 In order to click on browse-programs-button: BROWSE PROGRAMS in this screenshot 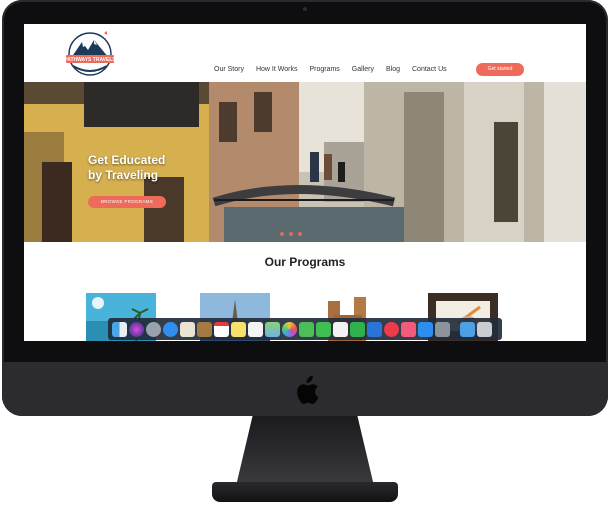, I will do `click(127, 202)`.